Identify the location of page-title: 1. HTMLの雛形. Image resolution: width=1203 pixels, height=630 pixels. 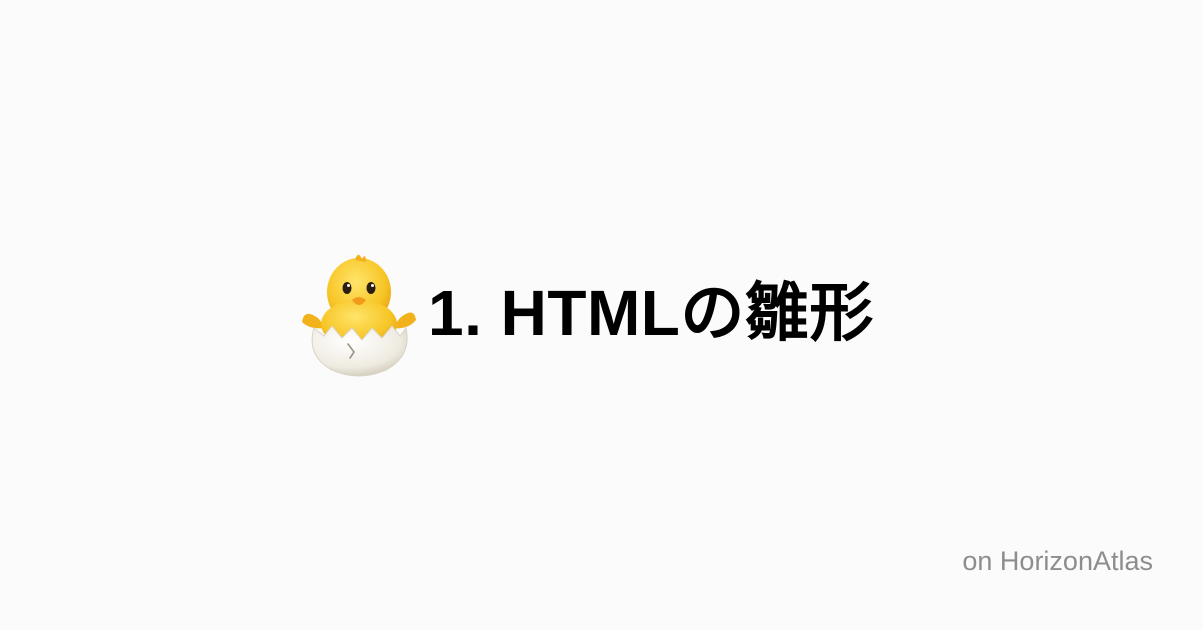
(651, 313).